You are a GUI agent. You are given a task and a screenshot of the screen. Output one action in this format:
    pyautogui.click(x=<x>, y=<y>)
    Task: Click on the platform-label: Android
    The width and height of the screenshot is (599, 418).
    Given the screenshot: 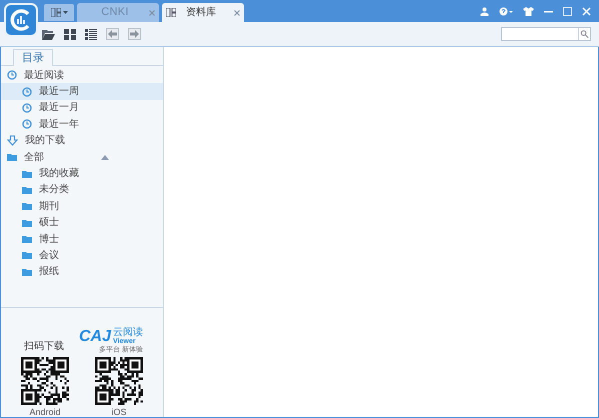 What is the action you would take?
    pyautogui.click(x=45, y=412)
    